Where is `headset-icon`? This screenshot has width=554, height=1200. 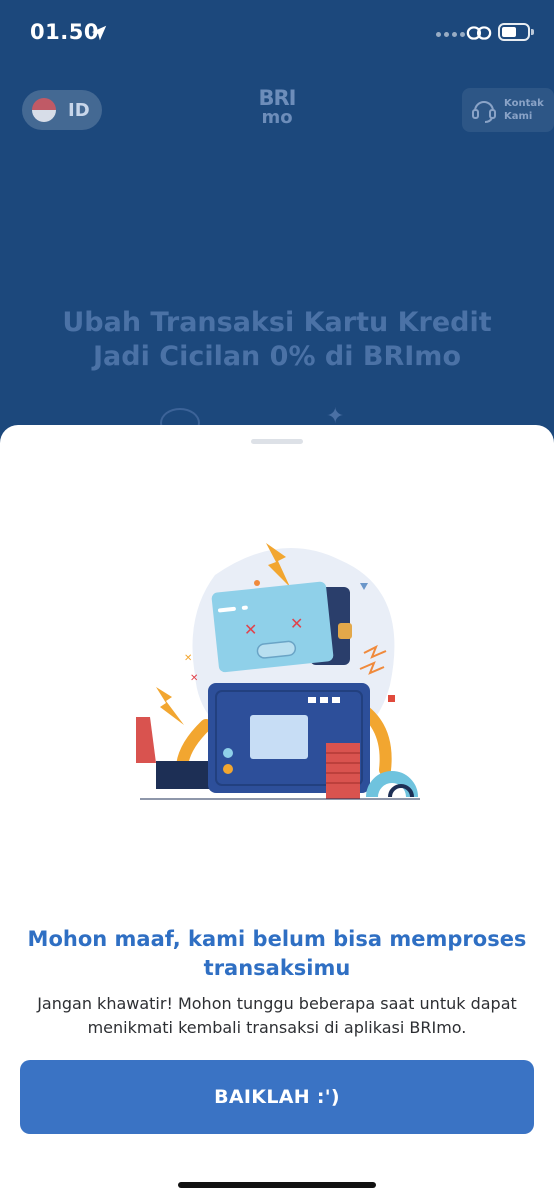
headset-icon is located at coordinates (484, 112).